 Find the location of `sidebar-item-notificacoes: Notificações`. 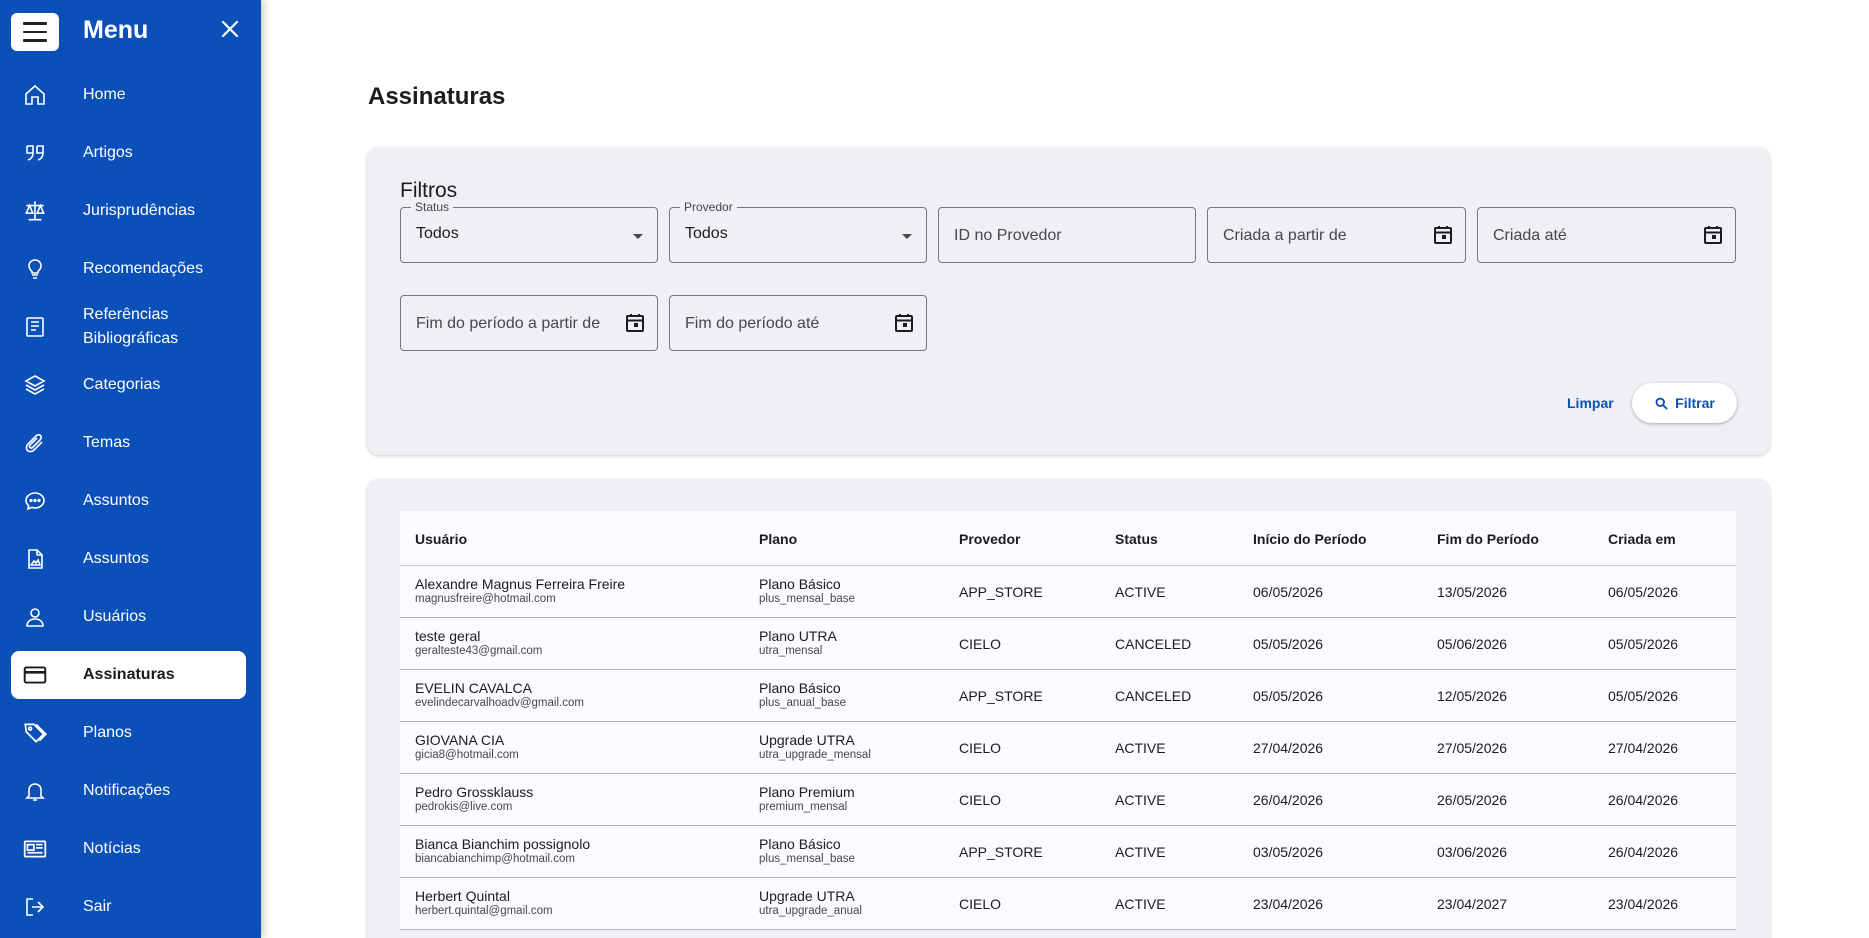

sidebar-item-notificacoes: Notificações is located at coordinates (130, 791).